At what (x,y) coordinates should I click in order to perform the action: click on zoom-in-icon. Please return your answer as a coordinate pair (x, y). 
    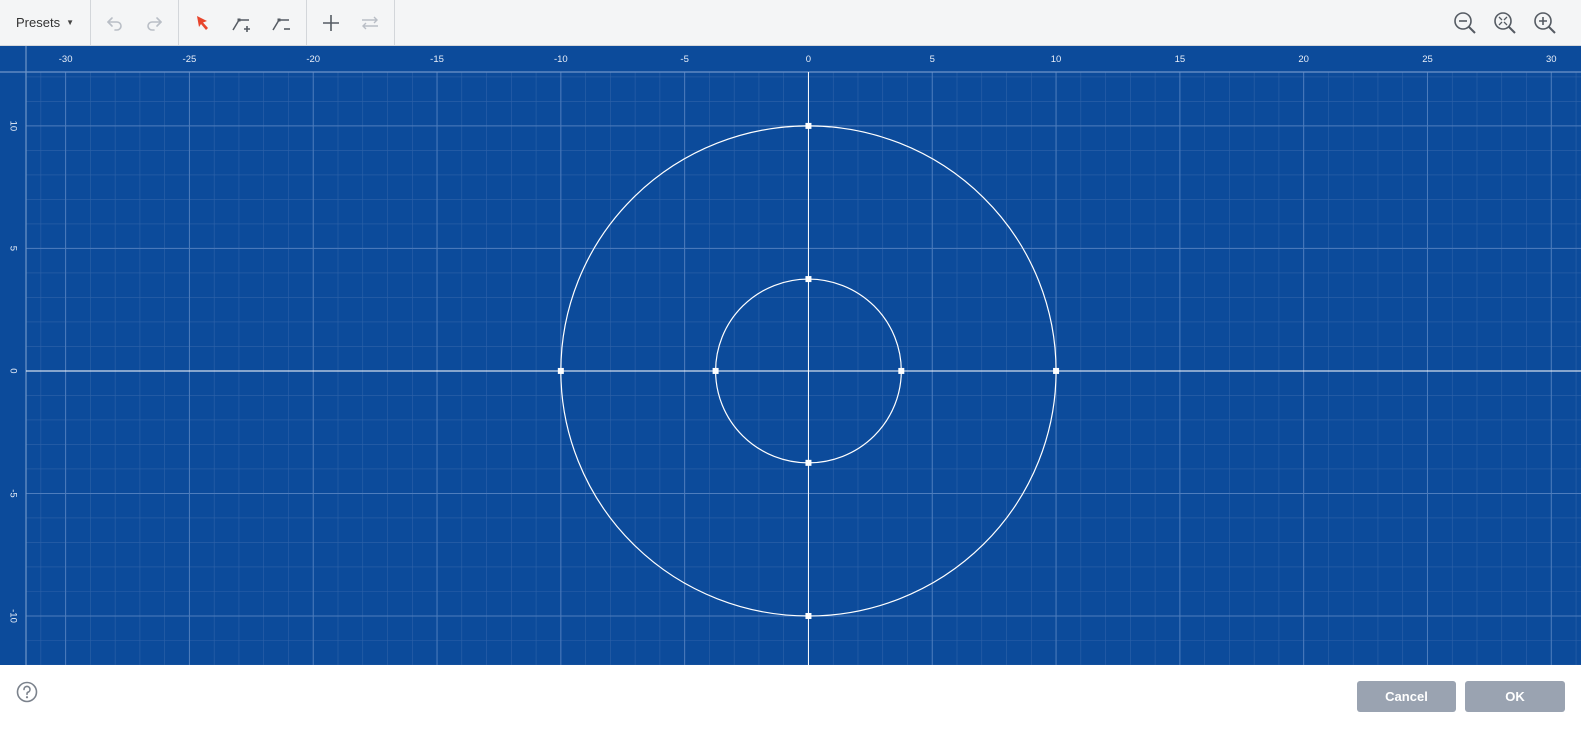
    Looking at the image, I should click on (1545, 22).